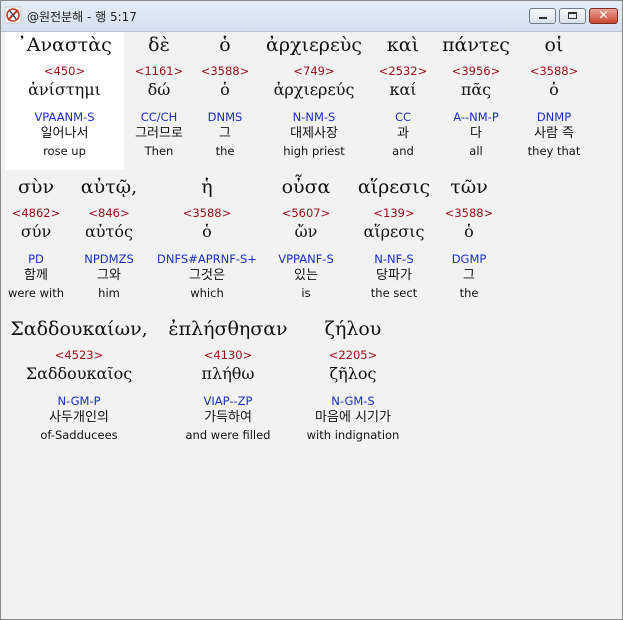 The height and width of the screenshot is (620, 623). What do you see at coordinates (36, 293) in the screenshot?
I see `english-gloss: were with` at bounding box center [36, 293].